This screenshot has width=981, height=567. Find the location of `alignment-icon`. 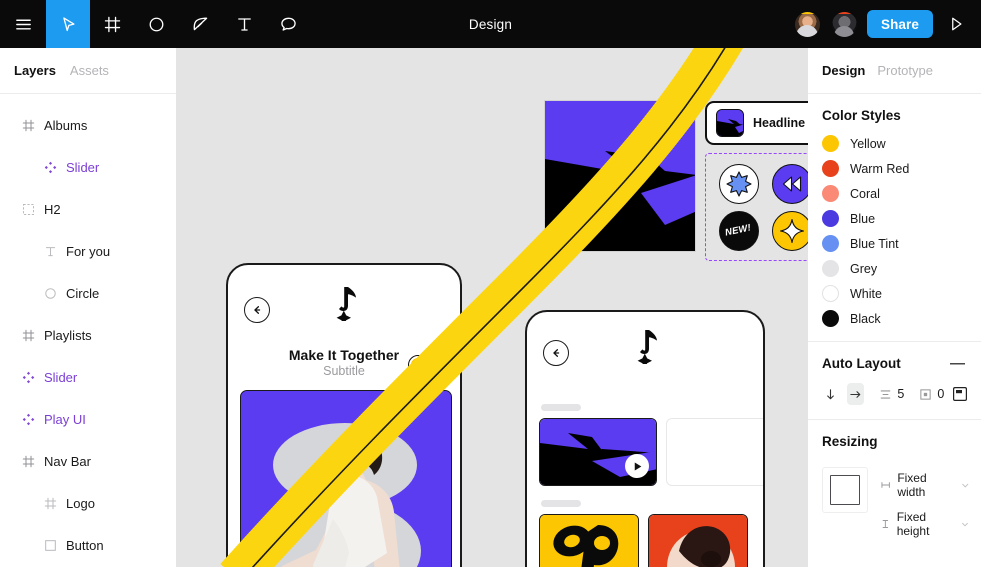

alignment-icon is located at coordinates (960, 394).